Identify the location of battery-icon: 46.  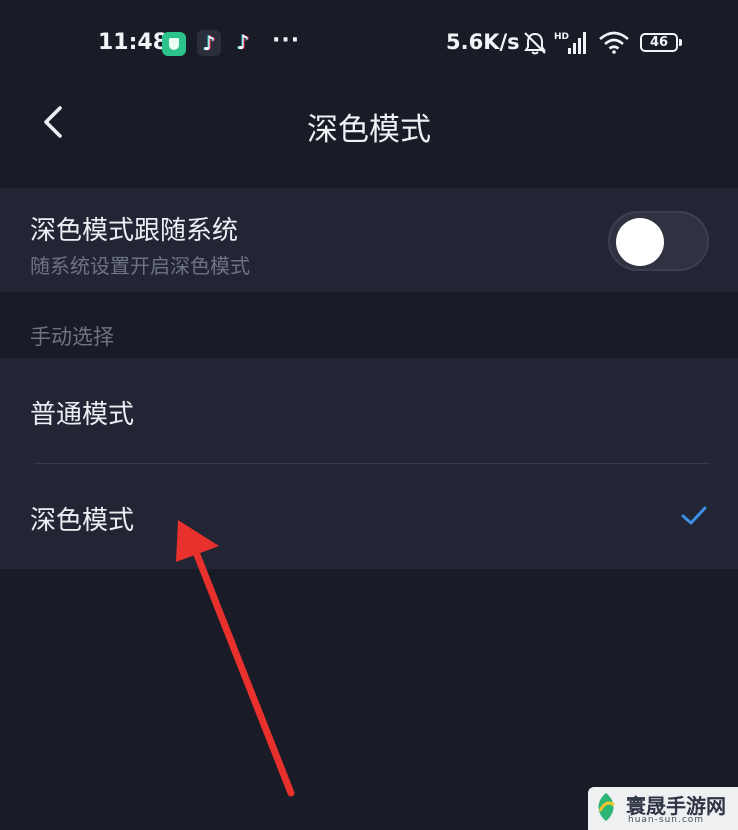
(661, 42).